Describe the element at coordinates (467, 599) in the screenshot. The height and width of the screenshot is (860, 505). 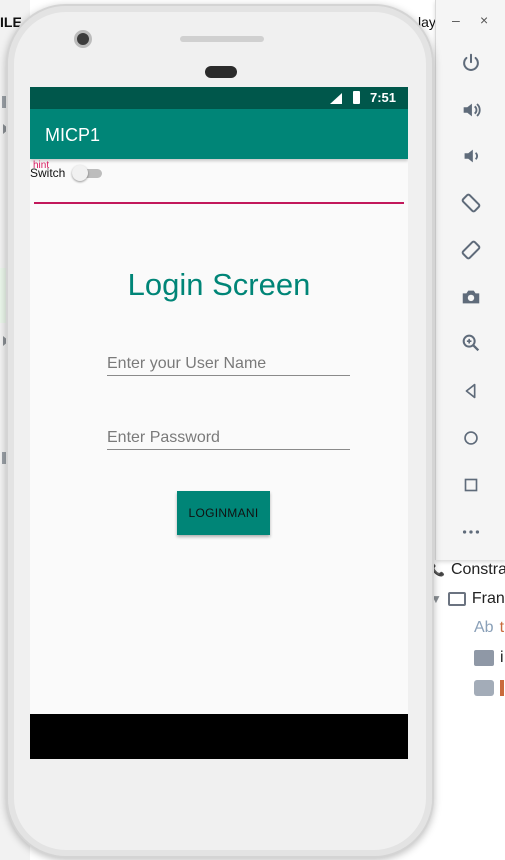
I see `component-tree-row: ▼ Fran` at that location.